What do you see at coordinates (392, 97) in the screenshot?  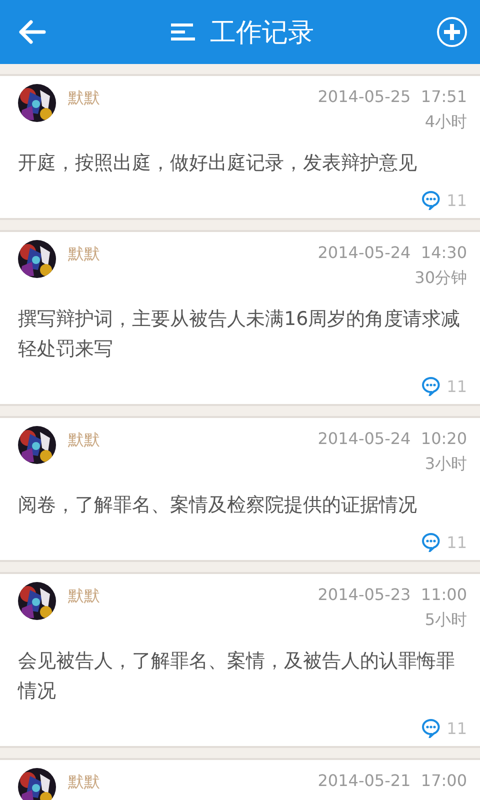 I see `record-datetime: 2014-05-25 17:51` at bounding box center [392, 97].